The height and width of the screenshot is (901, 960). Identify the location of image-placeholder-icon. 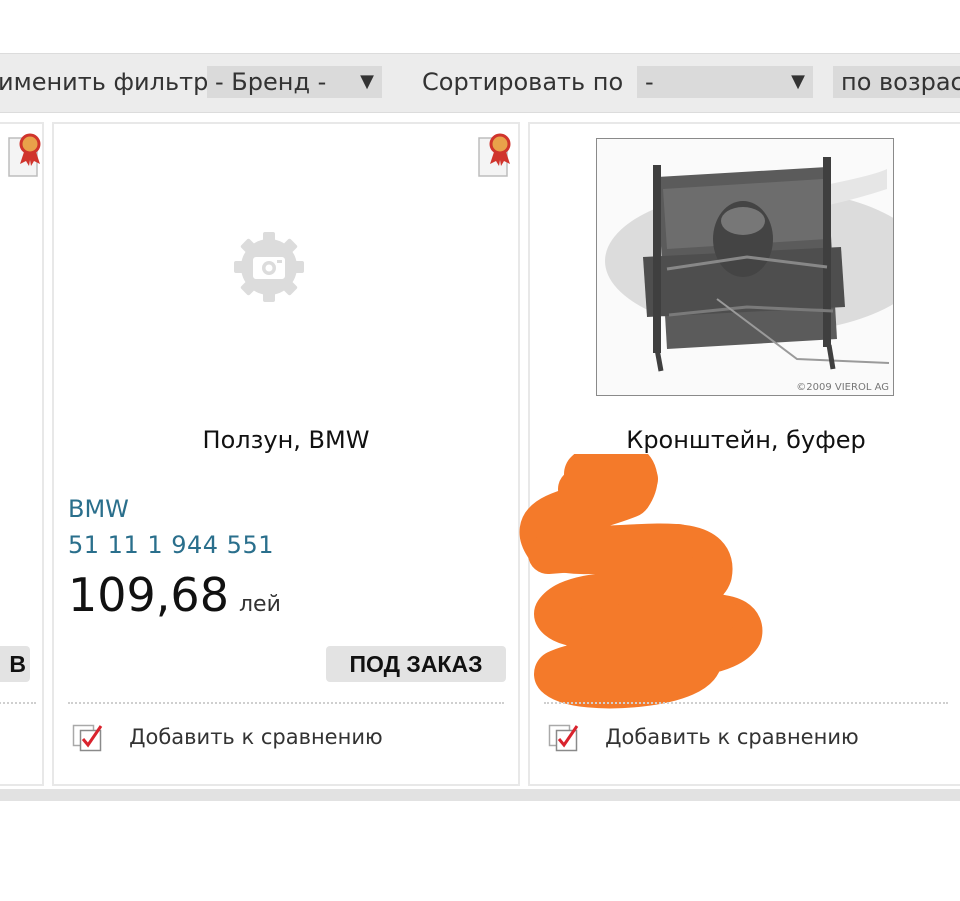
(269, 267).